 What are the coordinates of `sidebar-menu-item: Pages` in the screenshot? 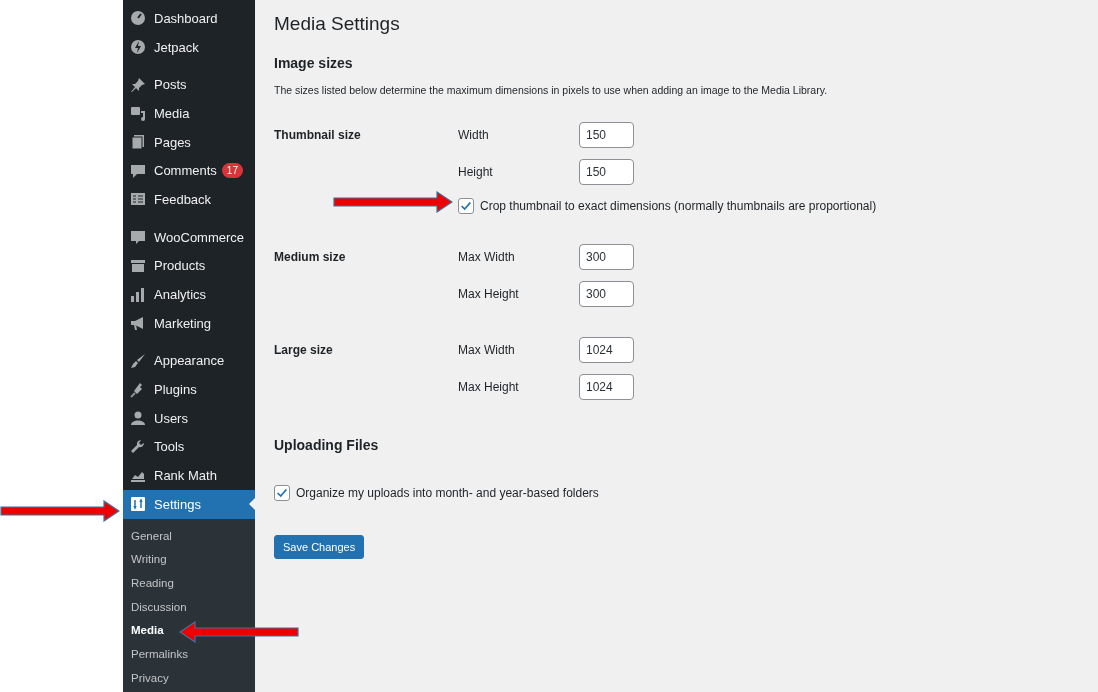 It's located at (189, 142).